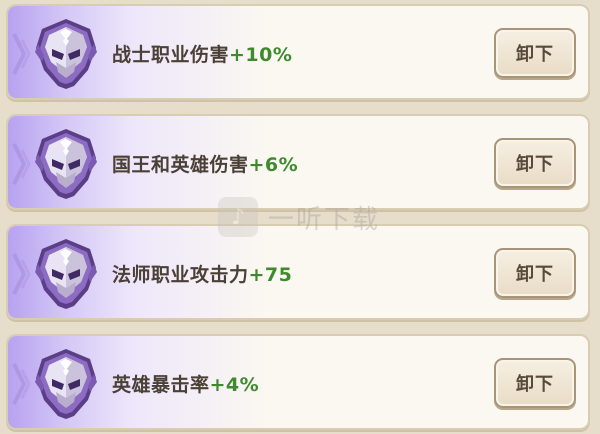 This screenshot has width=600, height=434. I want to click on perk-bonus: +10%, so click(261, 55).